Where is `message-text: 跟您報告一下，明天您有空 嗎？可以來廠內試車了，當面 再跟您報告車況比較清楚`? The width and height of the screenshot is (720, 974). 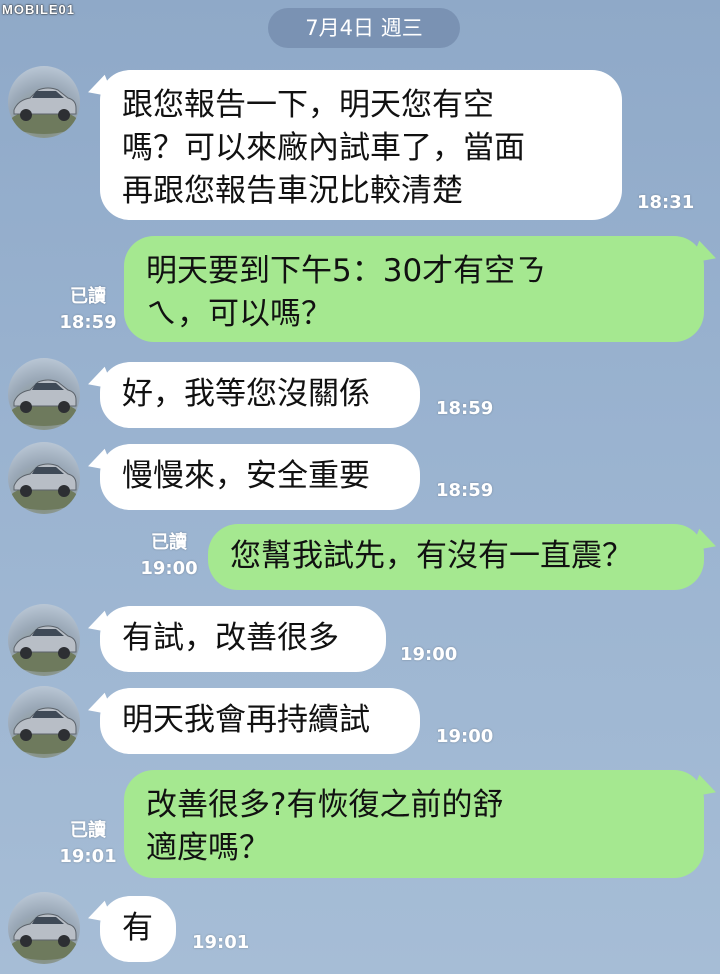 message-text: 跟您報告一下，明天您有空 嗎？可以來廠內試車了，當面 再跟您報告車況比較清楚 is located at coordinates (323, 148).